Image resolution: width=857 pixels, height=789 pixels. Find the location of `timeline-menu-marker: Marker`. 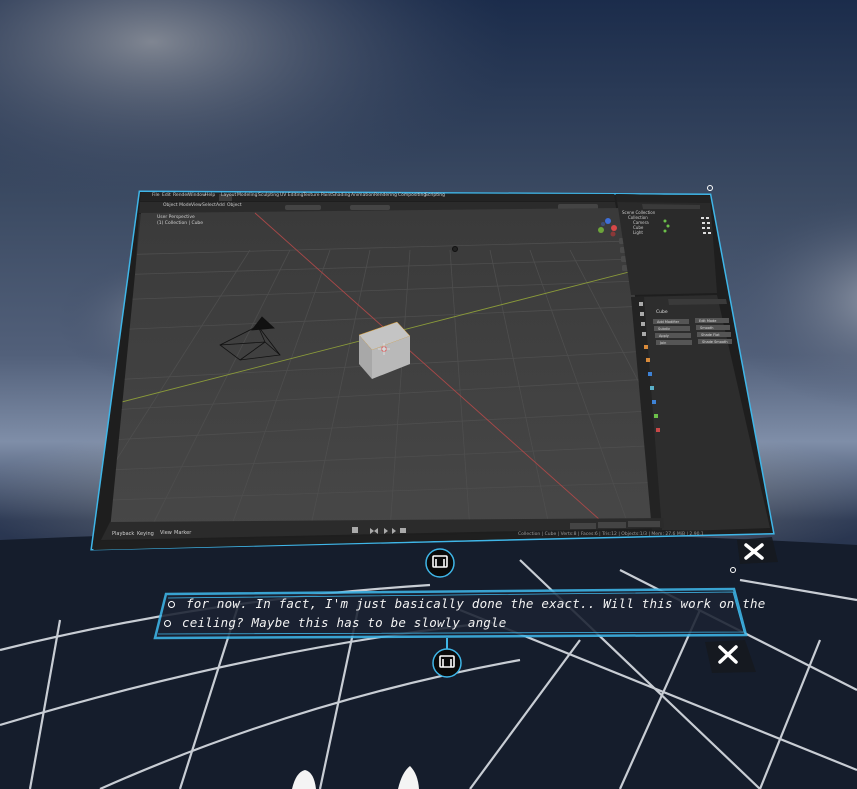

timeline-menu-marker: Marker is located at coordinates (182, 533).